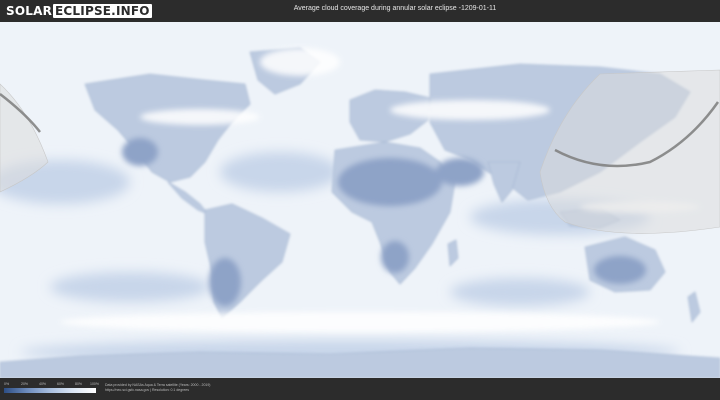 The width and height of the screenshot is (720, 400). Describe the element at coordinates (7, 384) in the screenshot. I see `legend-tick: 0%` at that location.